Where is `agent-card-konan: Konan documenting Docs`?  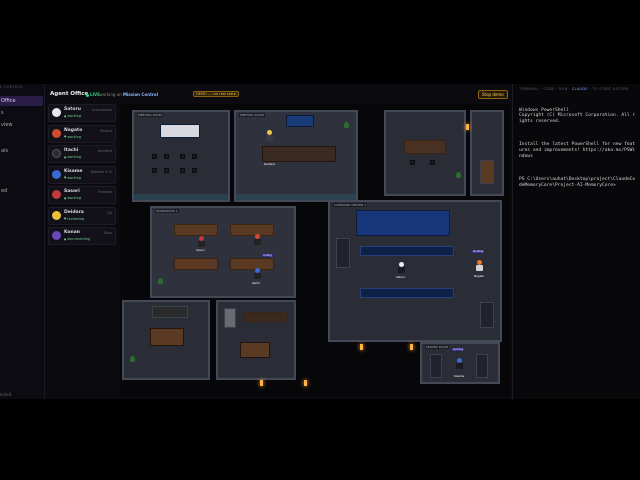
agent-card-konan: Konan documenting Docs is located at coordinates (82, 236).